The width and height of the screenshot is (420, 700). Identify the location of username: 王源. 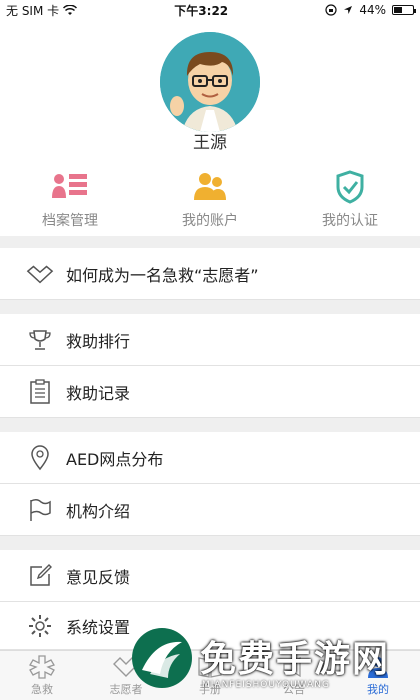
(210, 143).